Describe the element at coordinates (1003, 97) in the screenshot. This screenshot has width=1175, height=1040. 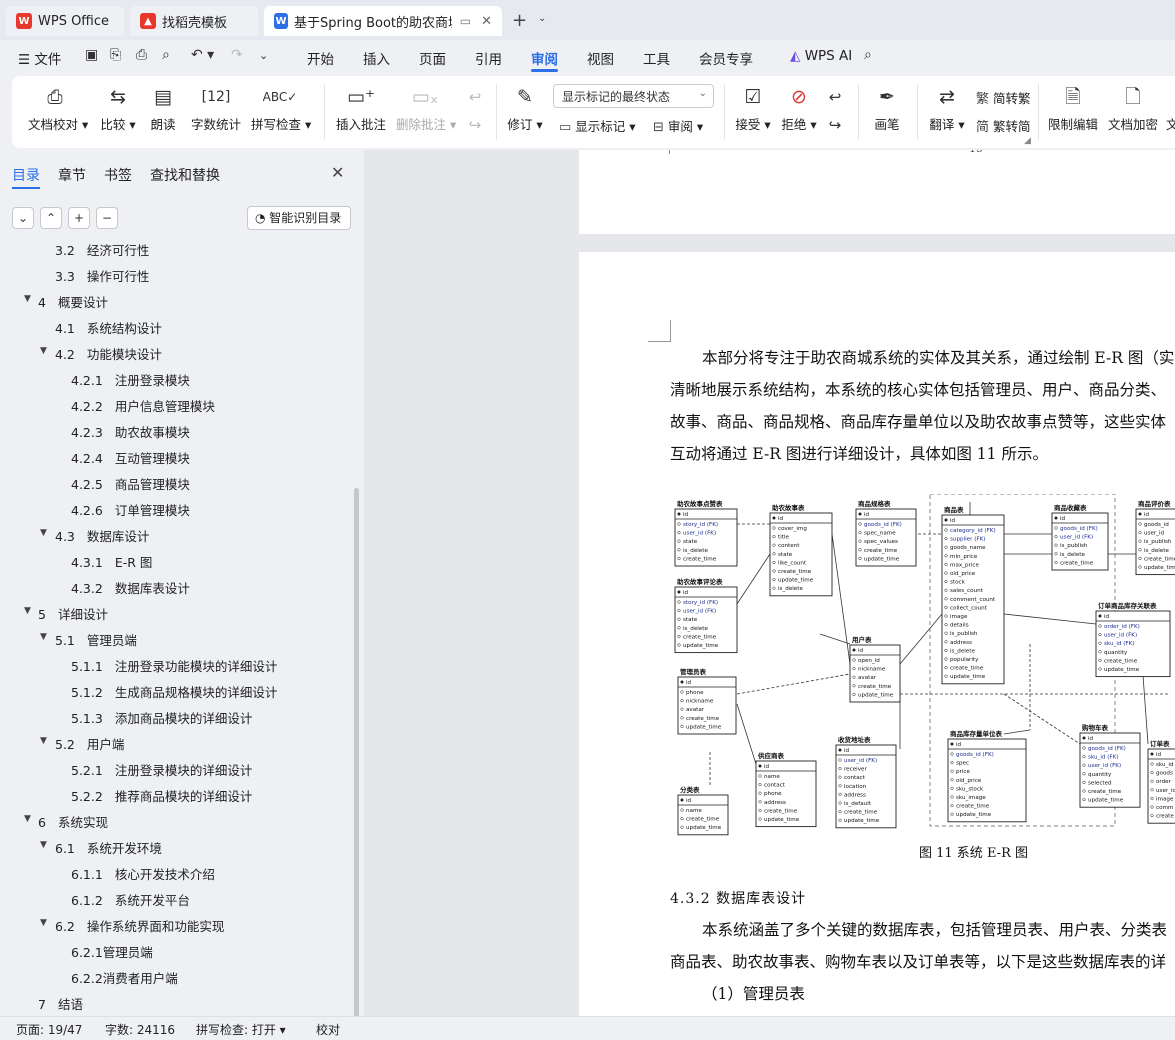
I see `to-traditional-button: 繁简转繁` at that location.